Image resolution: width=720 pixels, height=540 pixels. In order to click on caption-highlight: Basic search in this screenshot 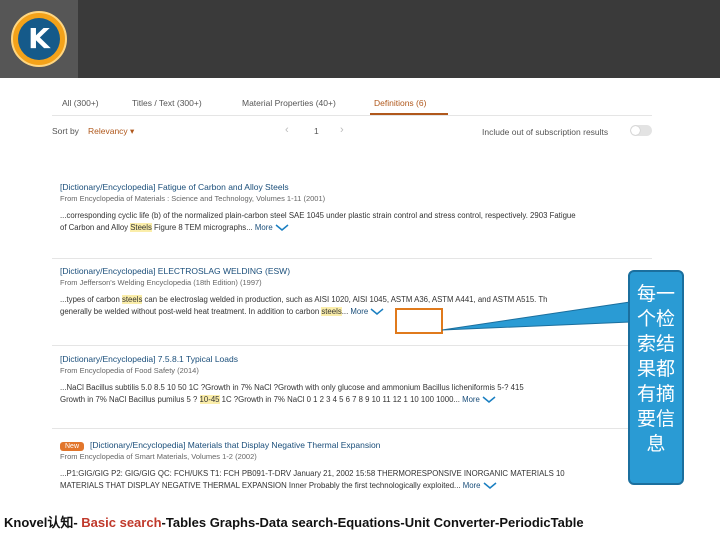, I will do `click(121, 522)`.